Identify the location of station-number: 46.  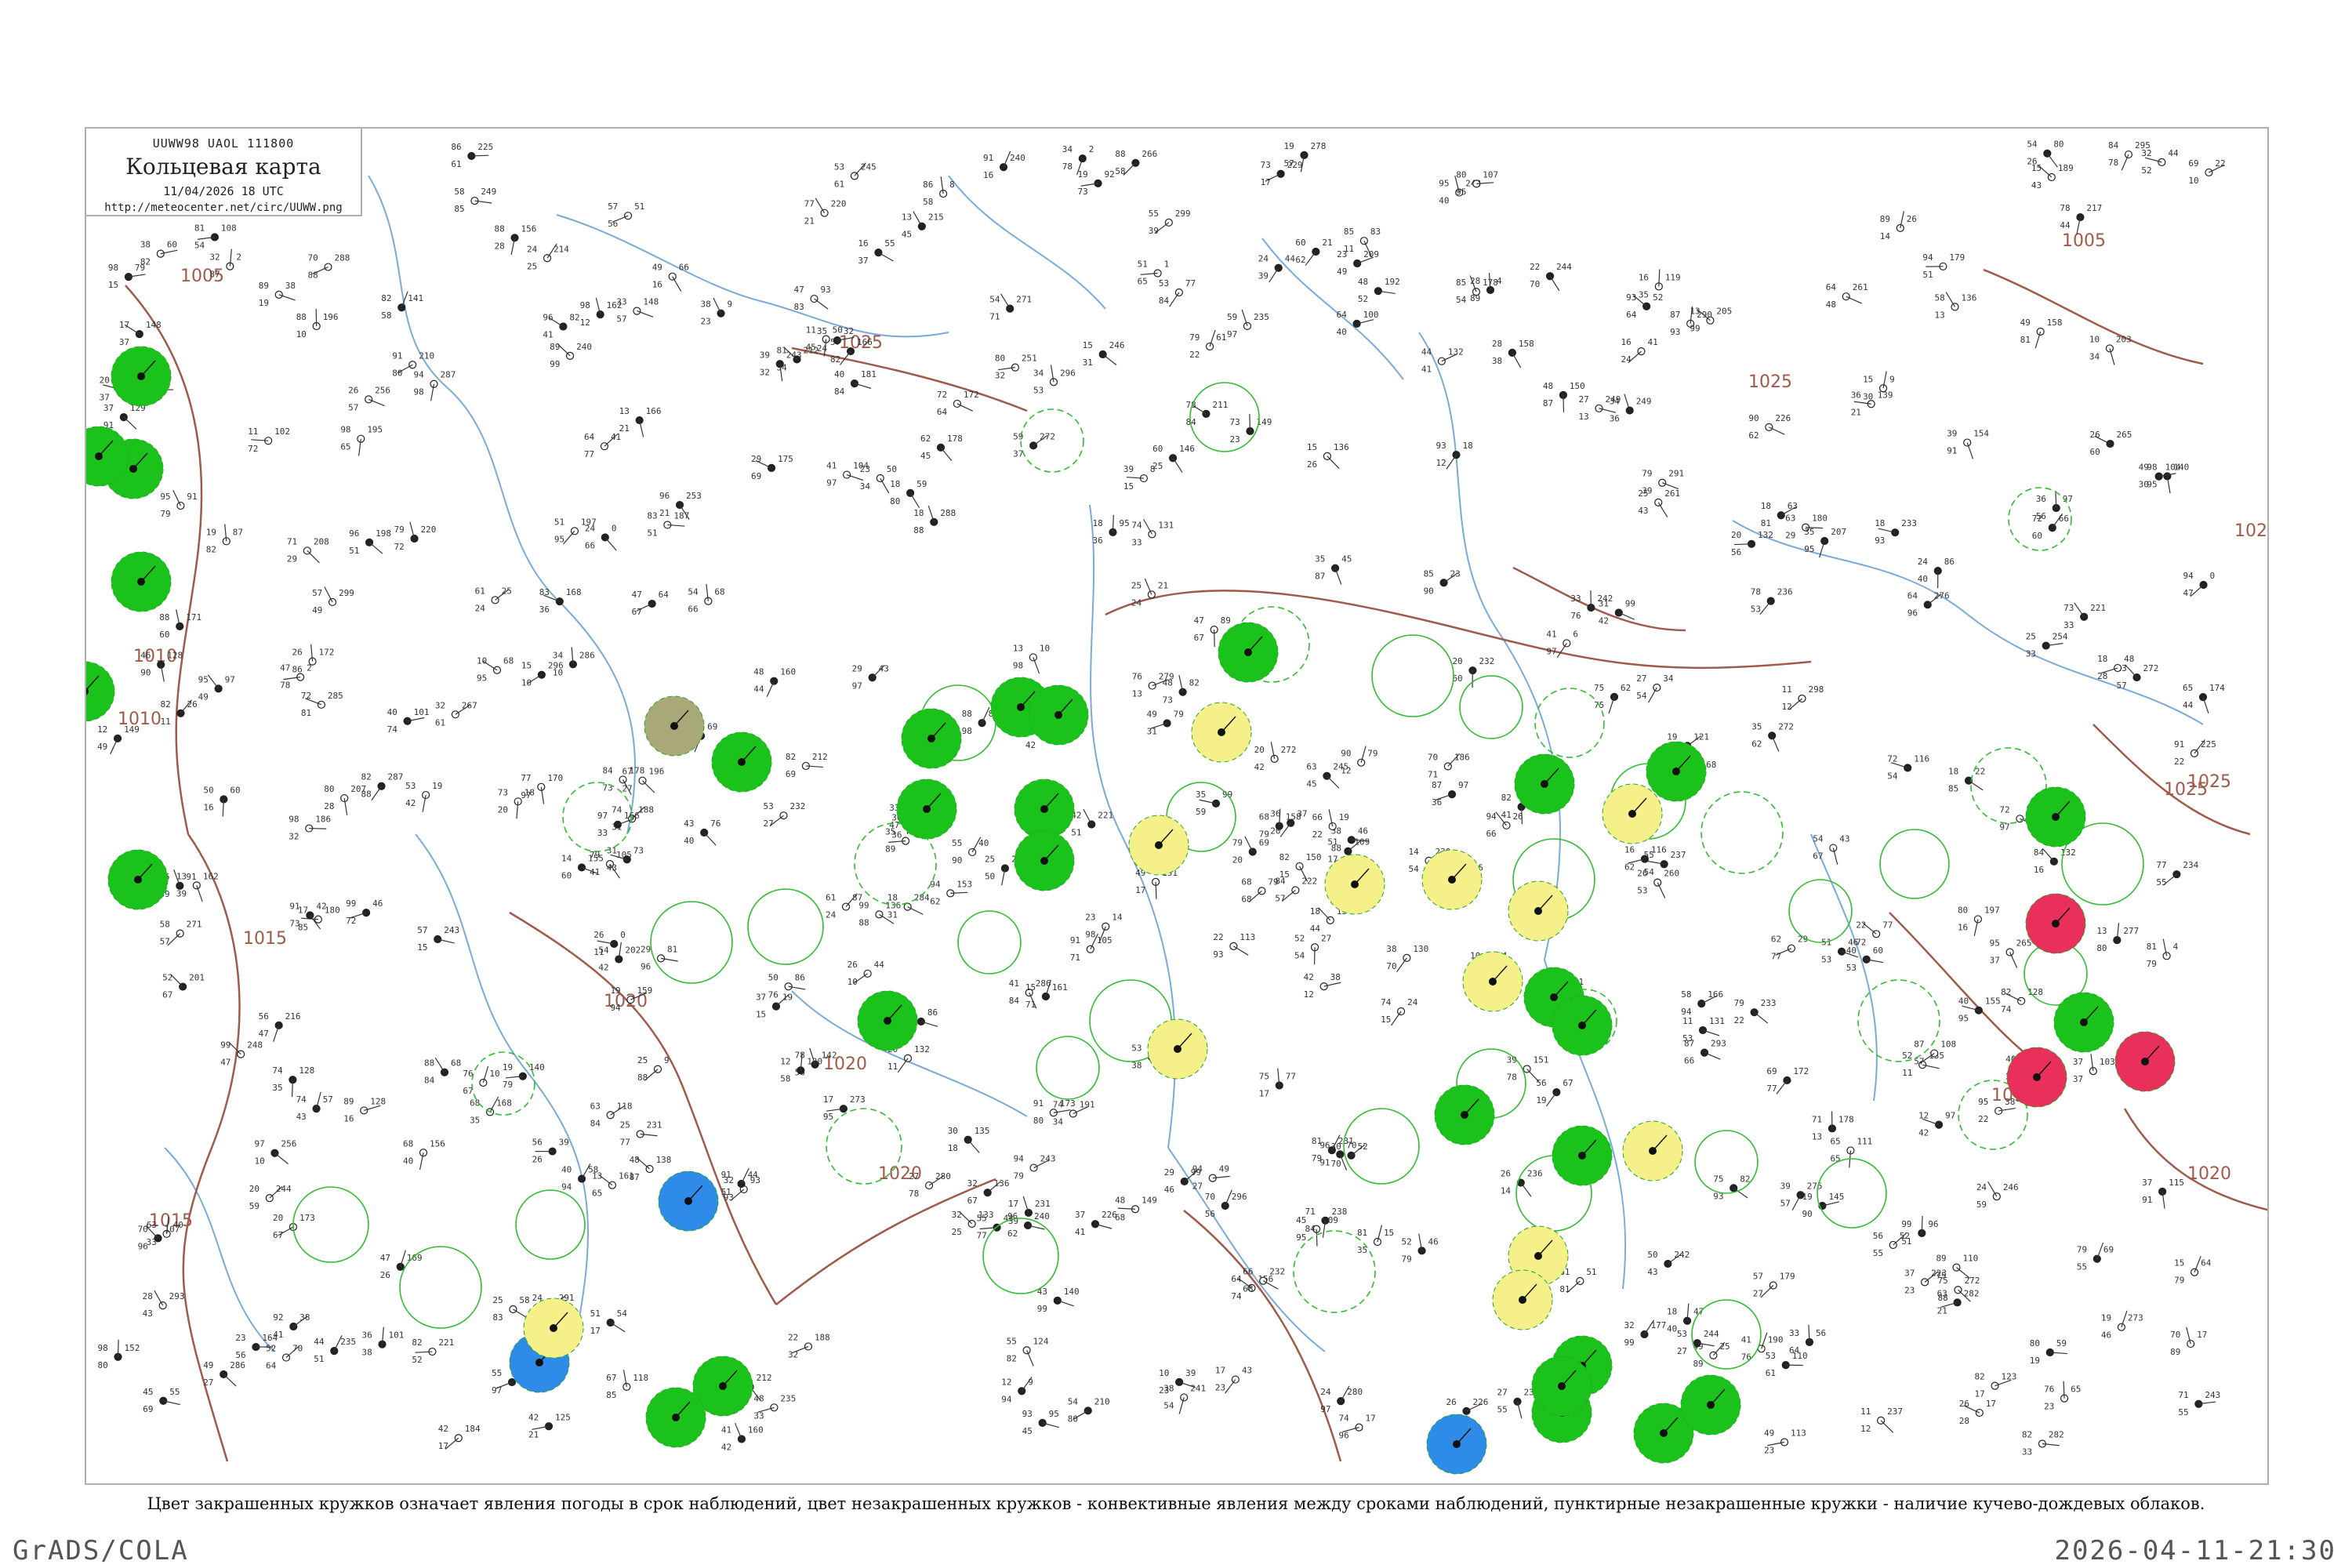
(145, 656).